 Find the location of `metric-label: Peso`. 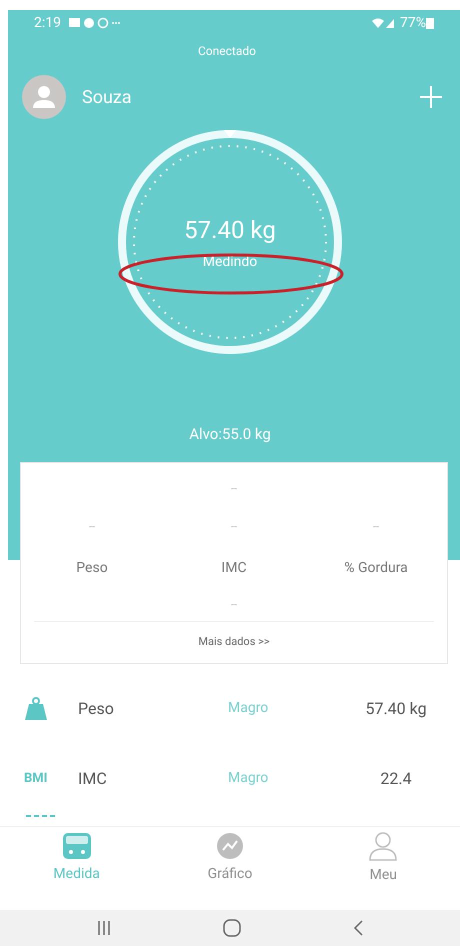

metric-label: Peso is located at coordinates (92, 568).